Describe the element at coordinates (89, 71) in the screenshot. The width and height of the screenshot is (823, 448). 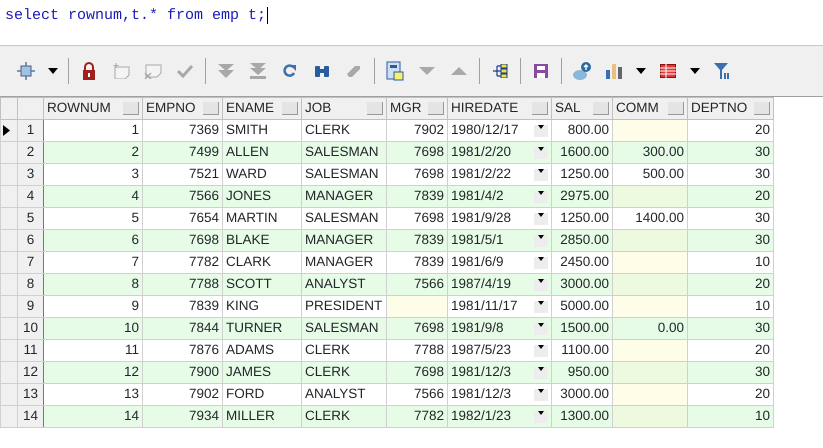
I see `lock-icon` at that location.